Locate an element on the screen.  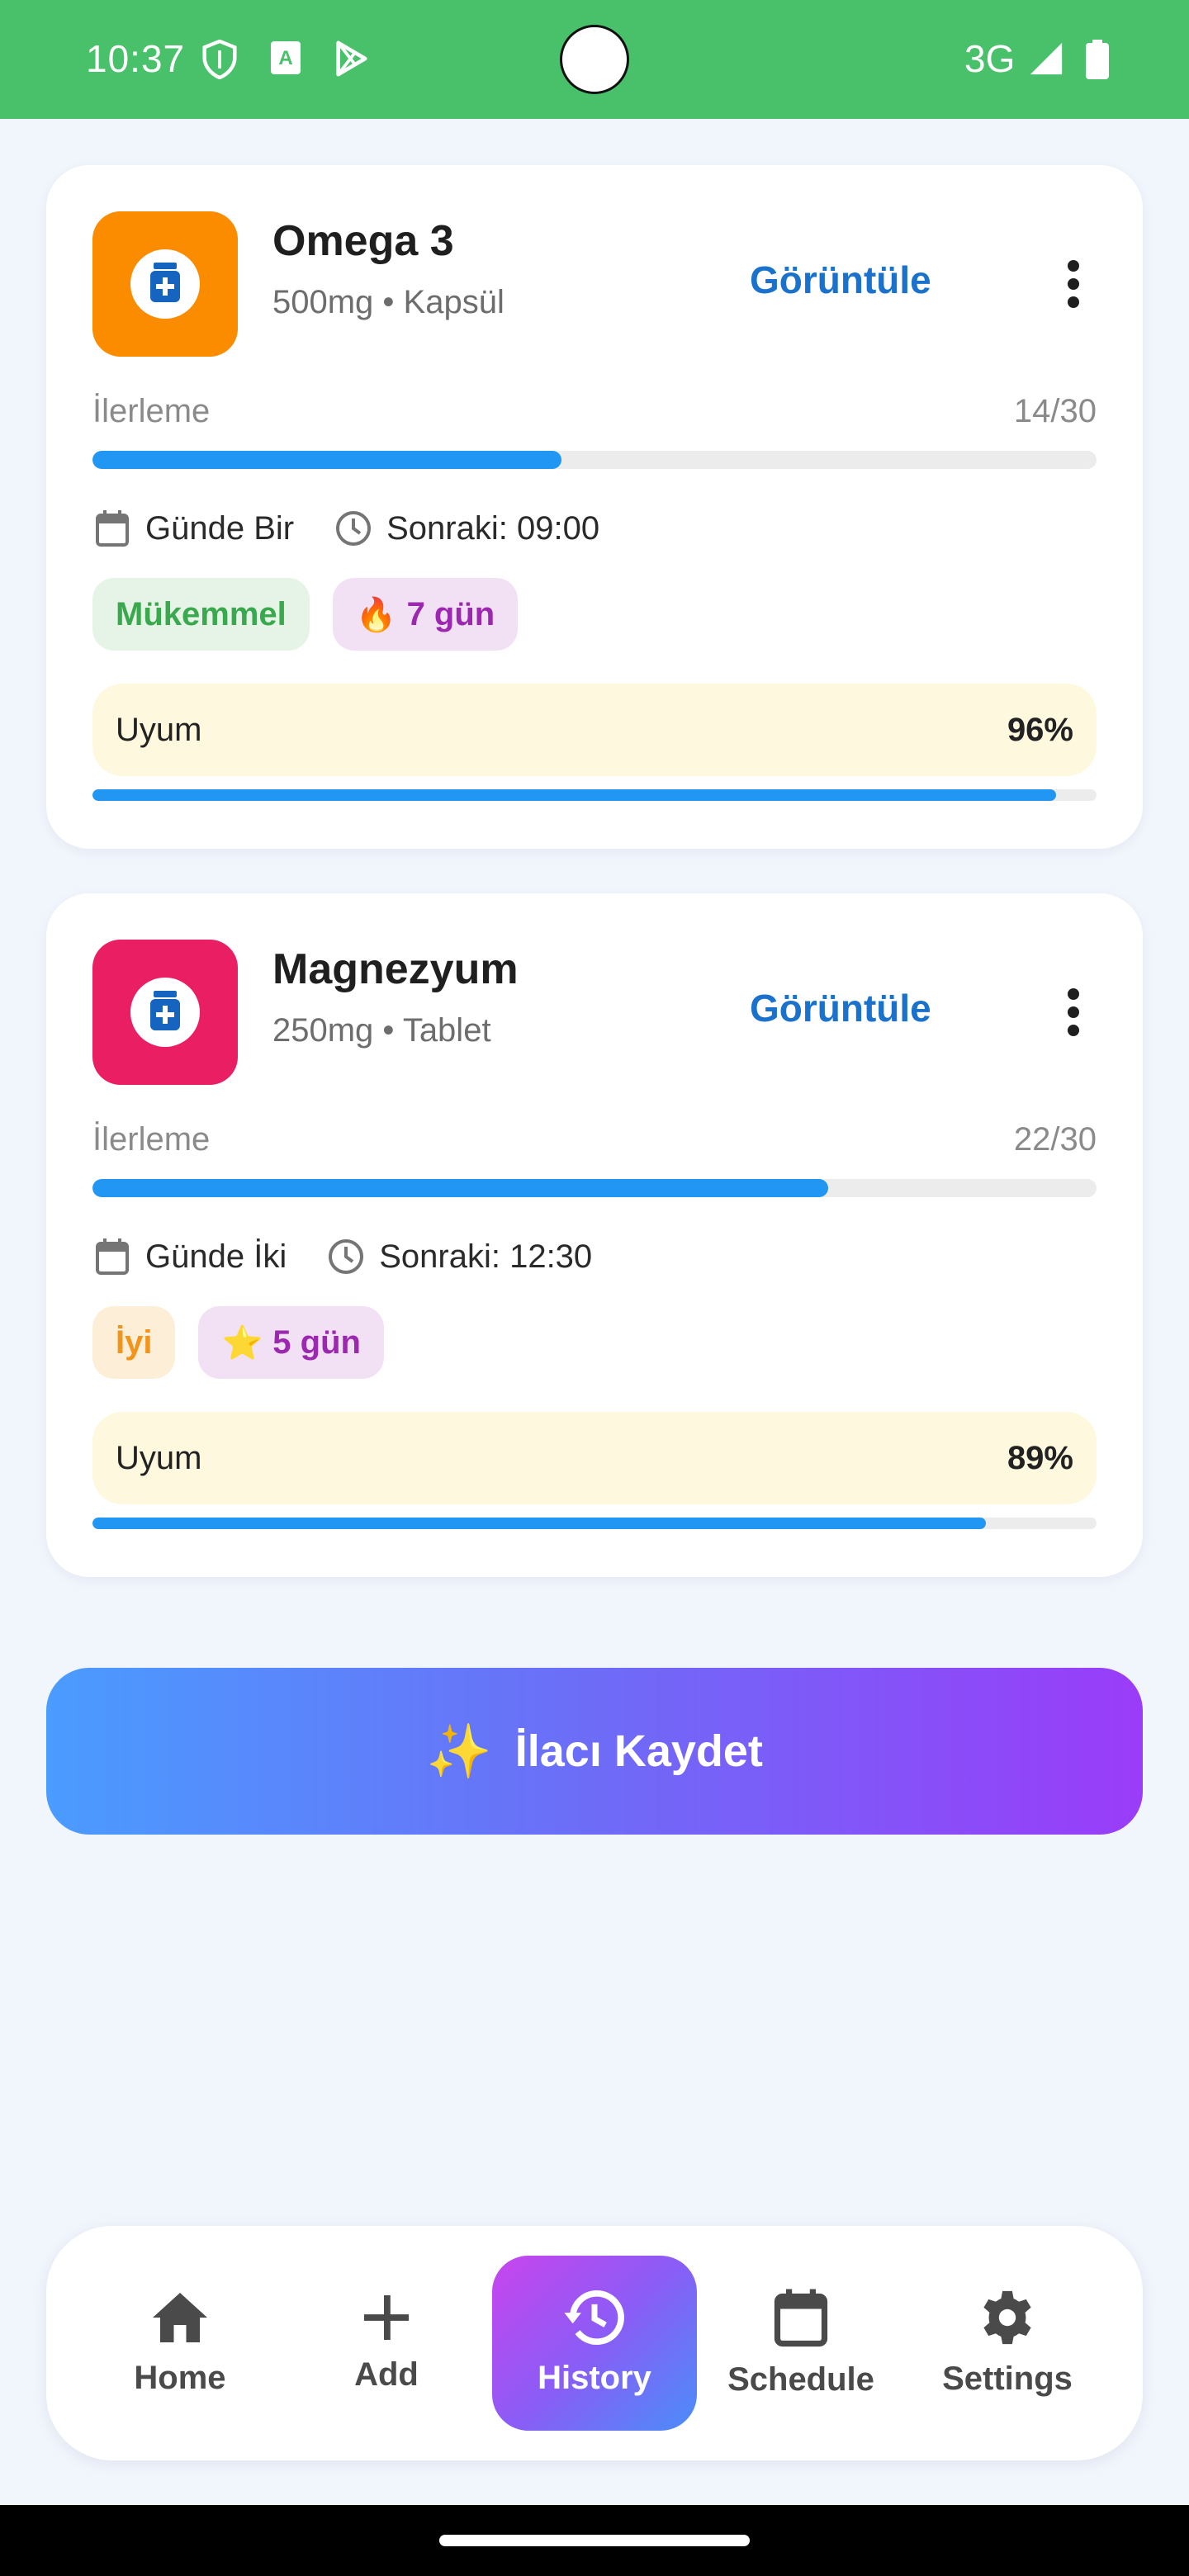
adherence-box: Uyum 89% is located at coordinates (594, 1458).